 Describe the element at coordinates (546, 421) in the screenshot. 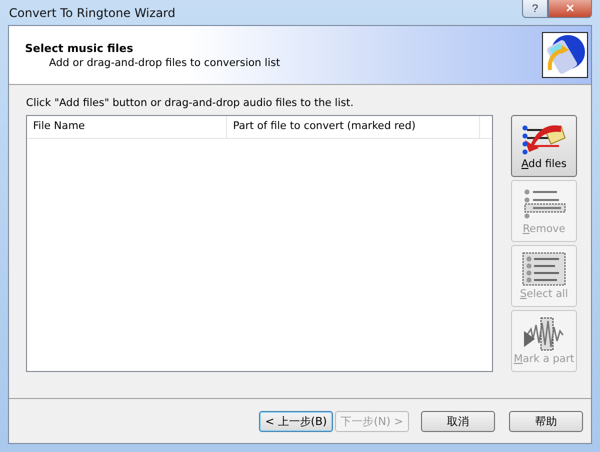

I see `help-button: 帮助` at that location.